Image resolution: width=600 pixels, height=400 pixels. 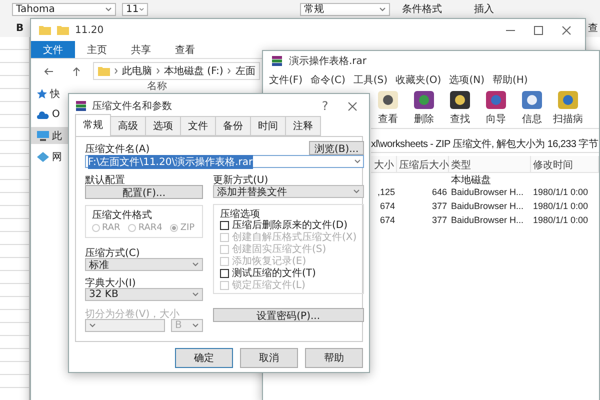 I want to click on network-icon, so click(x=43, y=157).